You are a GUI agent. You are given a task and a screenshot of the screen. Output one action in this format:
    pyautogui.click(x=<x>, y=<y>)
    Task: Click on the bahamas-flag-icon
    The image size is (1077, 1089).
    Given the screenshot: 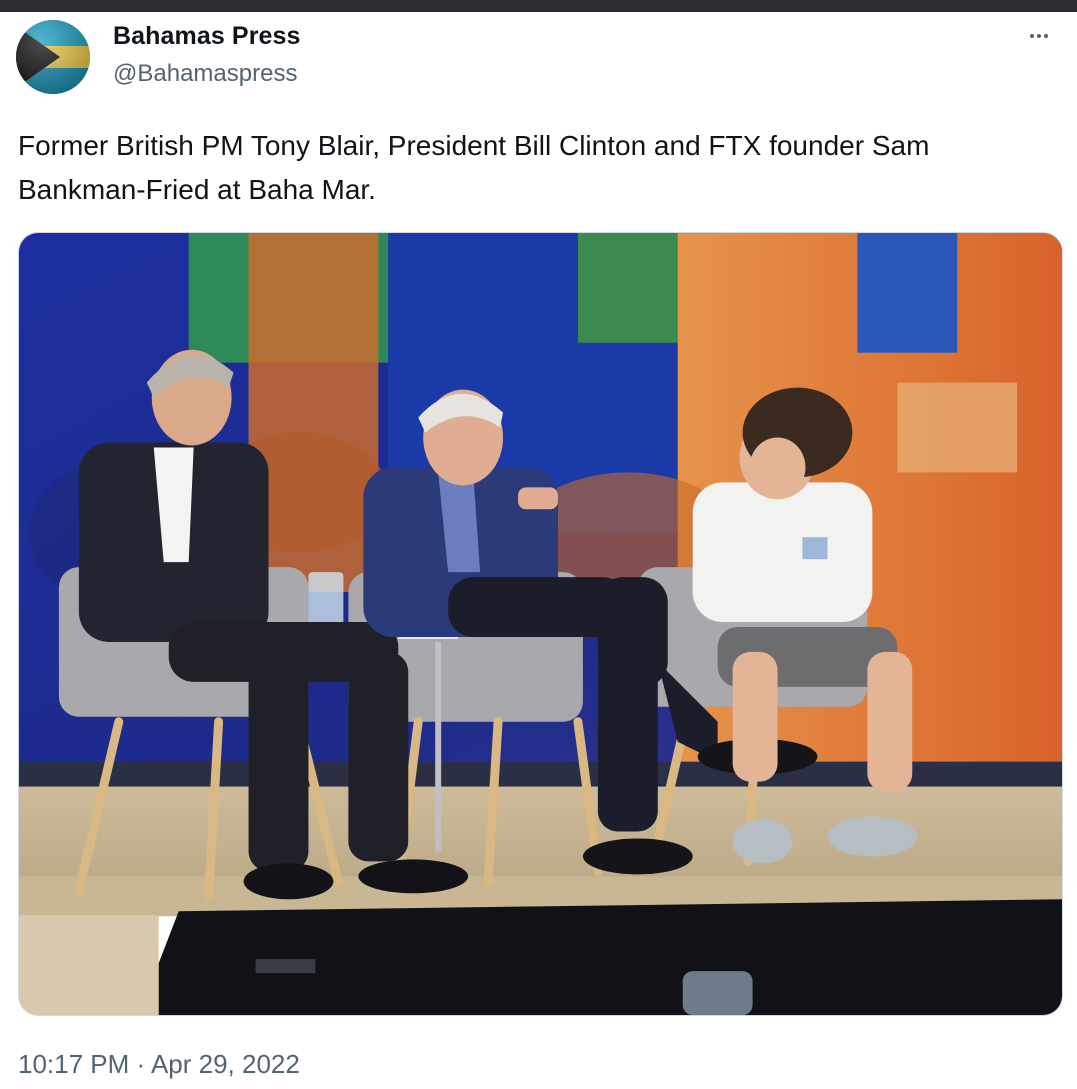 What is the action you would take?
    pyautogui.click(x=53, y=57)
    